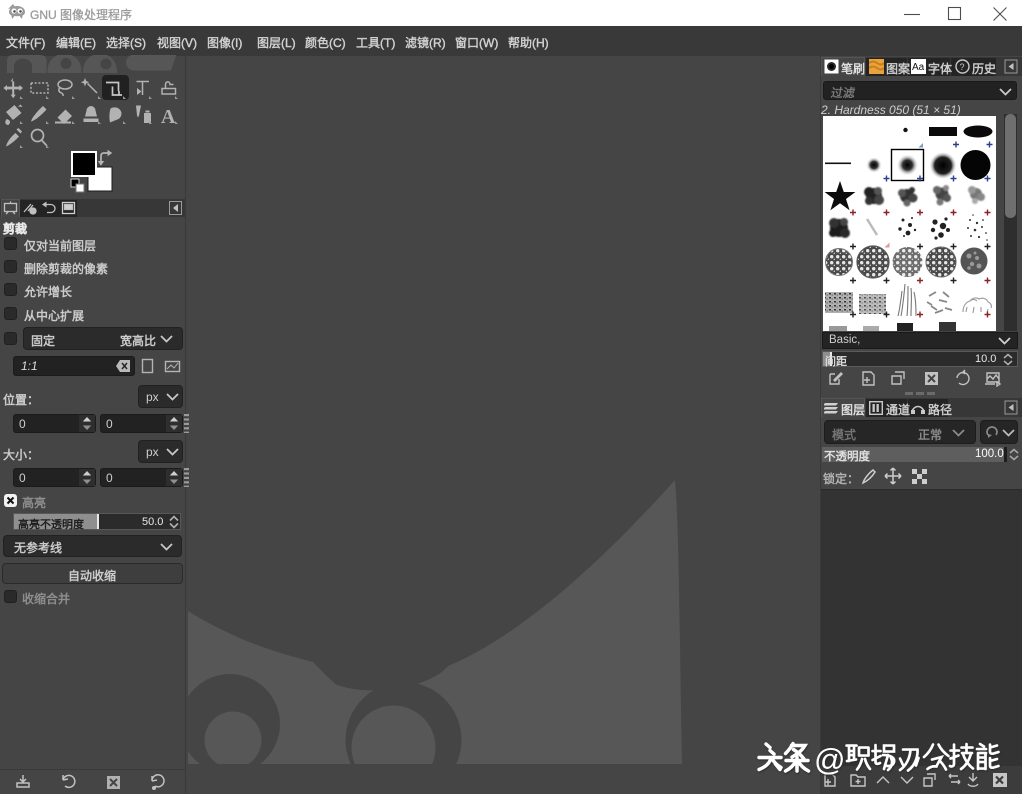 The image size is (1022, 794). Describe the element at coordinates (918, 67) in the screenshot. I see `svg-text: Aa` at that location.